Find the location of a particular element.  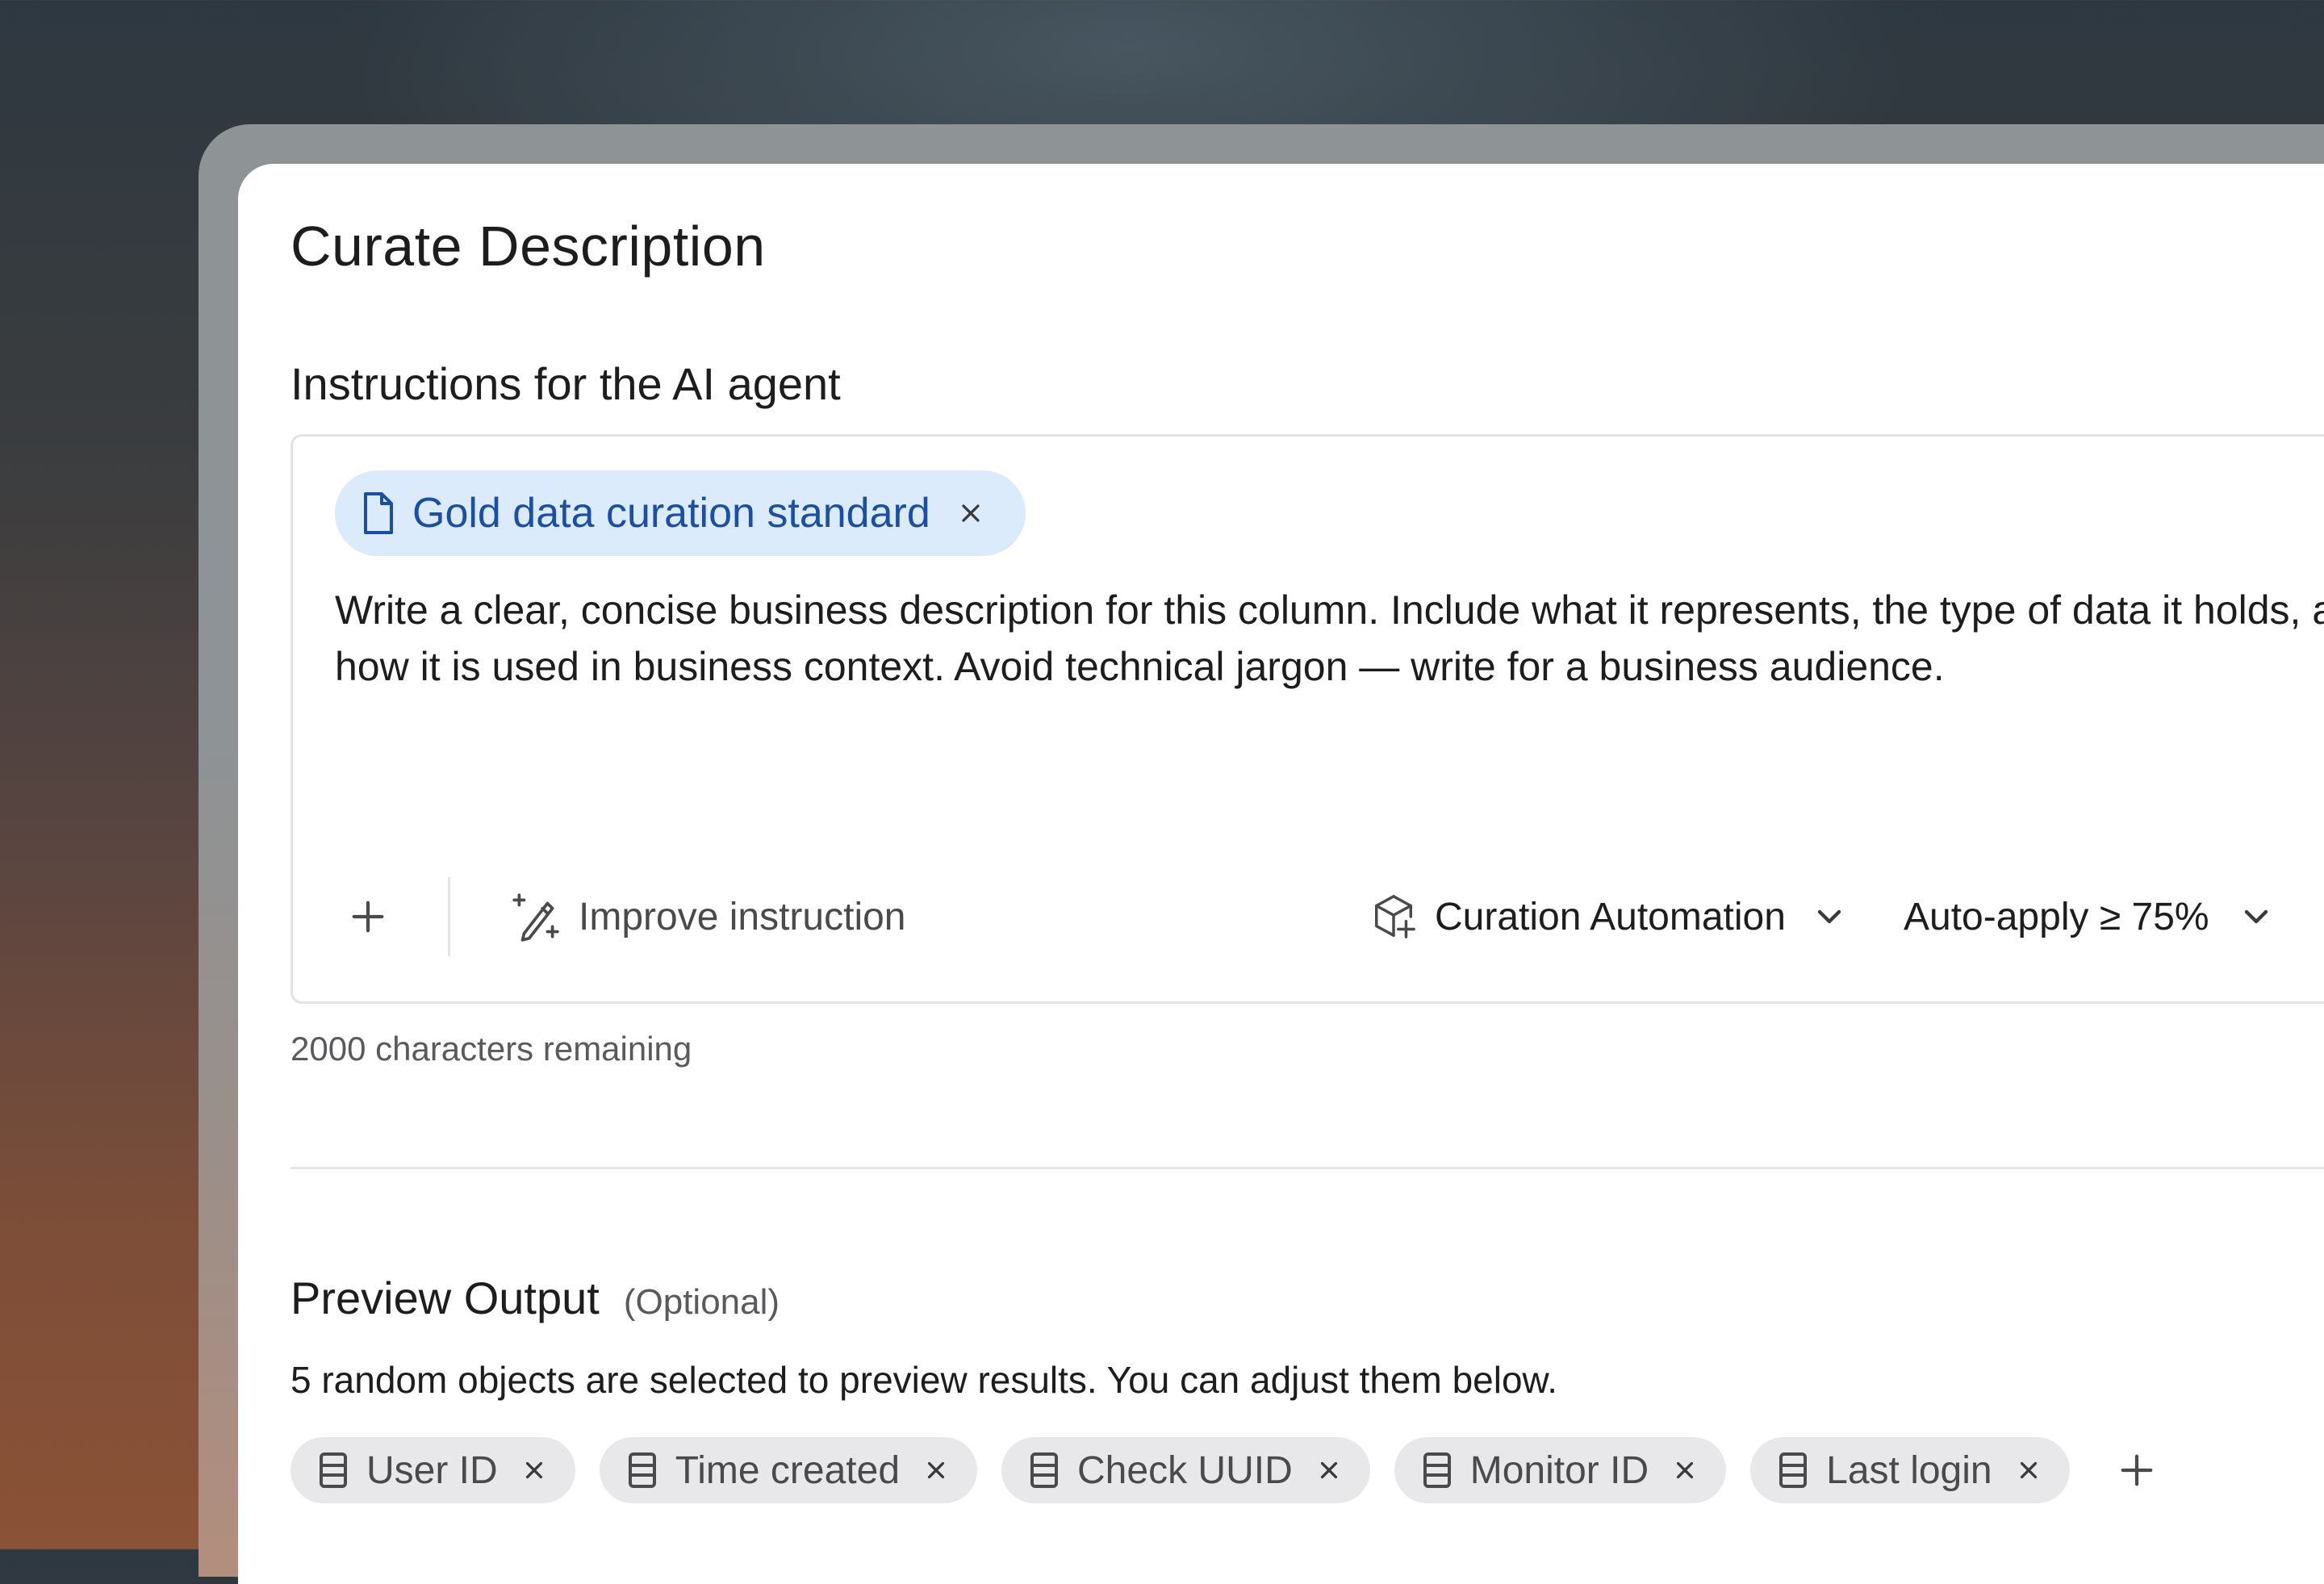

preview-object-chip: Check UUID is located at coordinates (1185, 1470).